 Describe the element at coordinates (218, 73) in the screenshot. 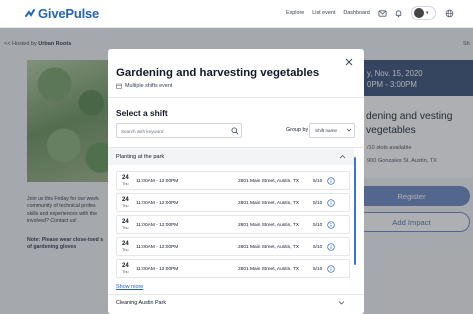

I see `modal-title: Gardening and harvesting vegetables` at that location.